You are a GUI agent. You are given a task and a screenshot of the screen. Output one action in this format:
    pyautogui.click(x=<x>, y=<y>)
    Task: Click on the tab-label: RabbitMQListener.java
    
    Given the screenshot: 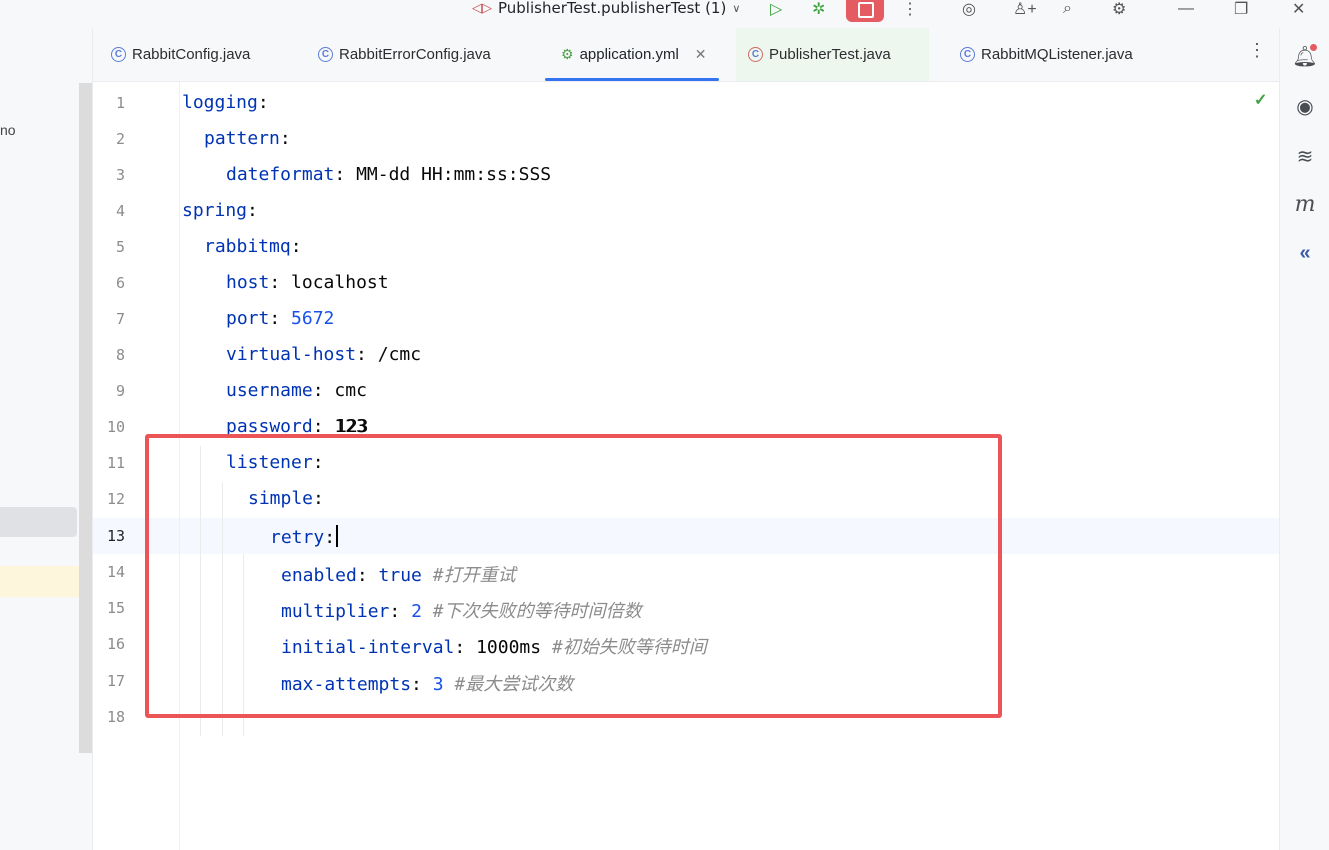 What is the action you would take?
    pyautogui.click(x=1057, y=54)
    